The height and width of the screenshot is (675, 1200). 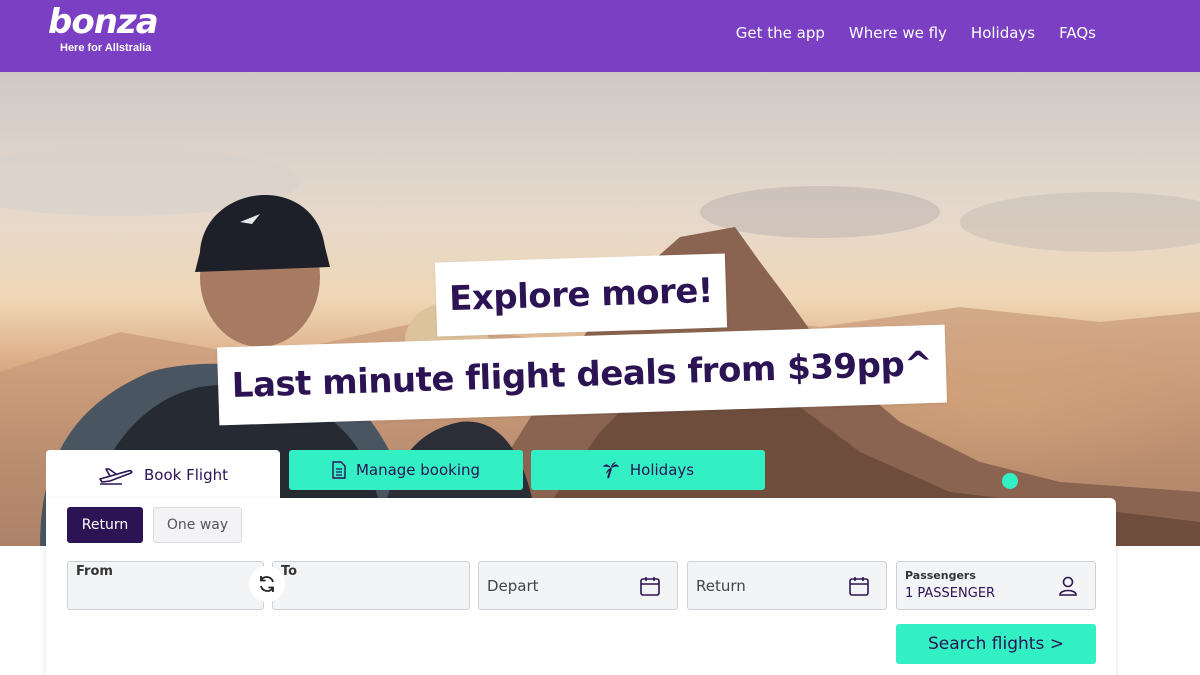 What do you see at coordinates (787, 585) in the screenshot?
I see `return-date-field: Return` at bounding box center [787, 585].